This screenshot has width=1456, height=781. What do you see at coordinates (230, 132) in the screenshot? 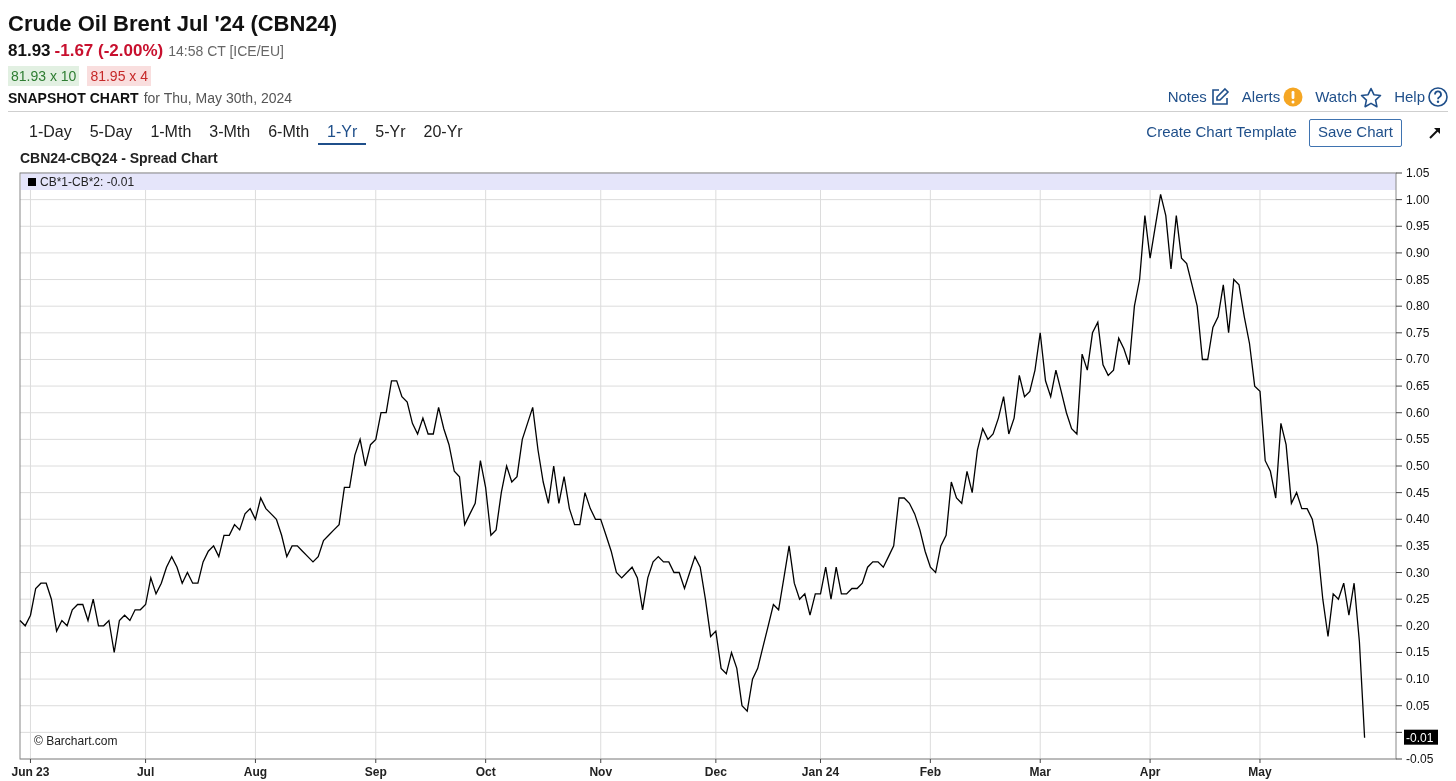
I see `range-tab: 3-Mth` at bounding box center [230, 132].